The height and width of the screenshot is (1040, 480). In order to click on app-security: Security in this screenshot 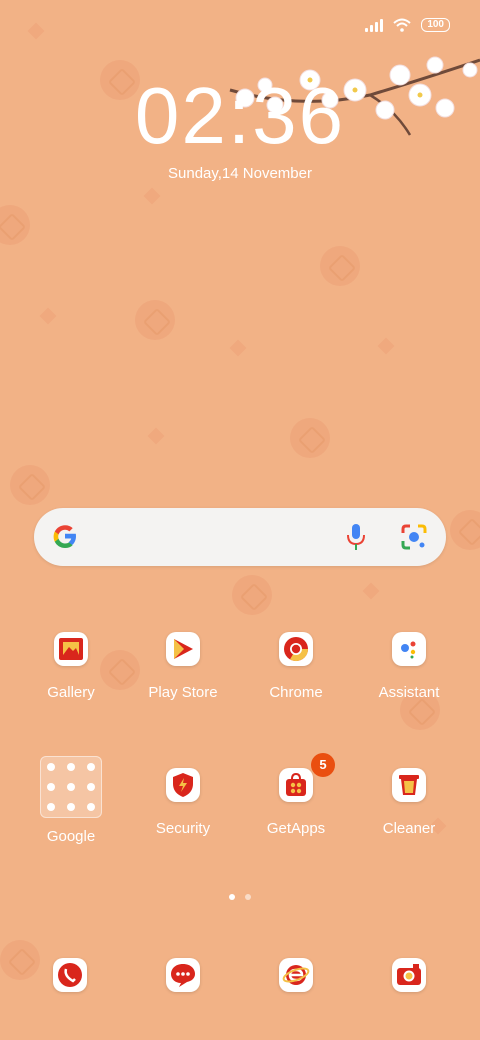, I will do `click(183, 802)`.